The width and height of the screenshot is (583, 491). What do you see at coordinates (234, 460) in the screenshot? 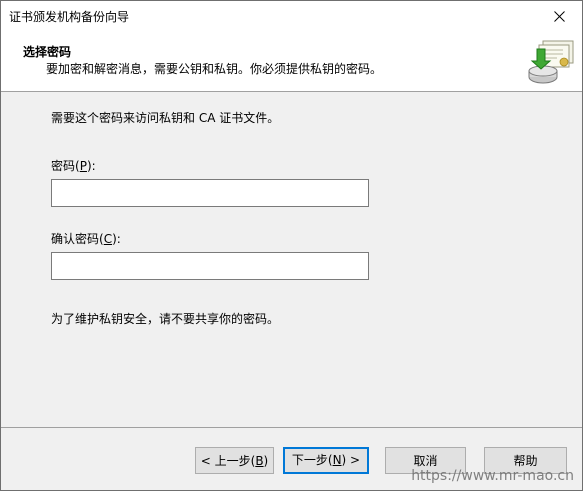
I see `back-button: < 上一步(B)` at bounding box center [234, 460].